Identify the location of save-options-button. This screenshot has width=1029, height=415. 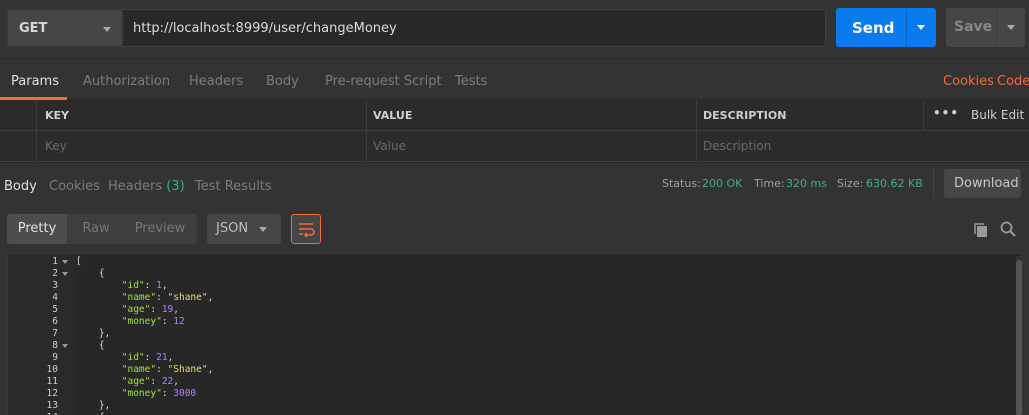
(1010, 27).